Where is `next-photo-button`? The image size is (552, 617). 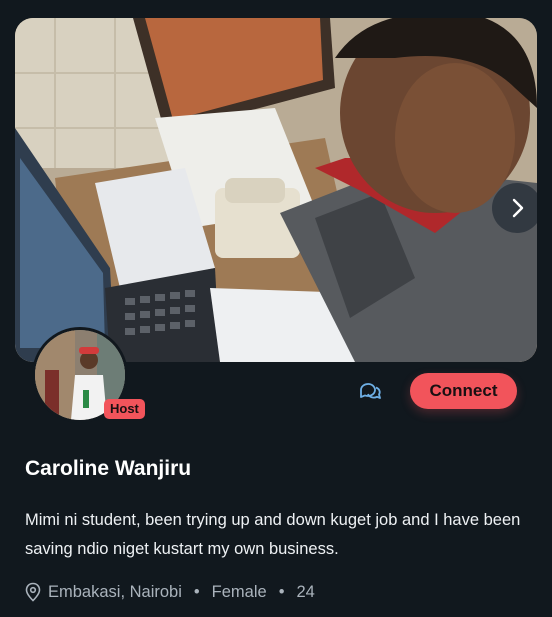 next-photo-button is located at coordinates (514, 208).